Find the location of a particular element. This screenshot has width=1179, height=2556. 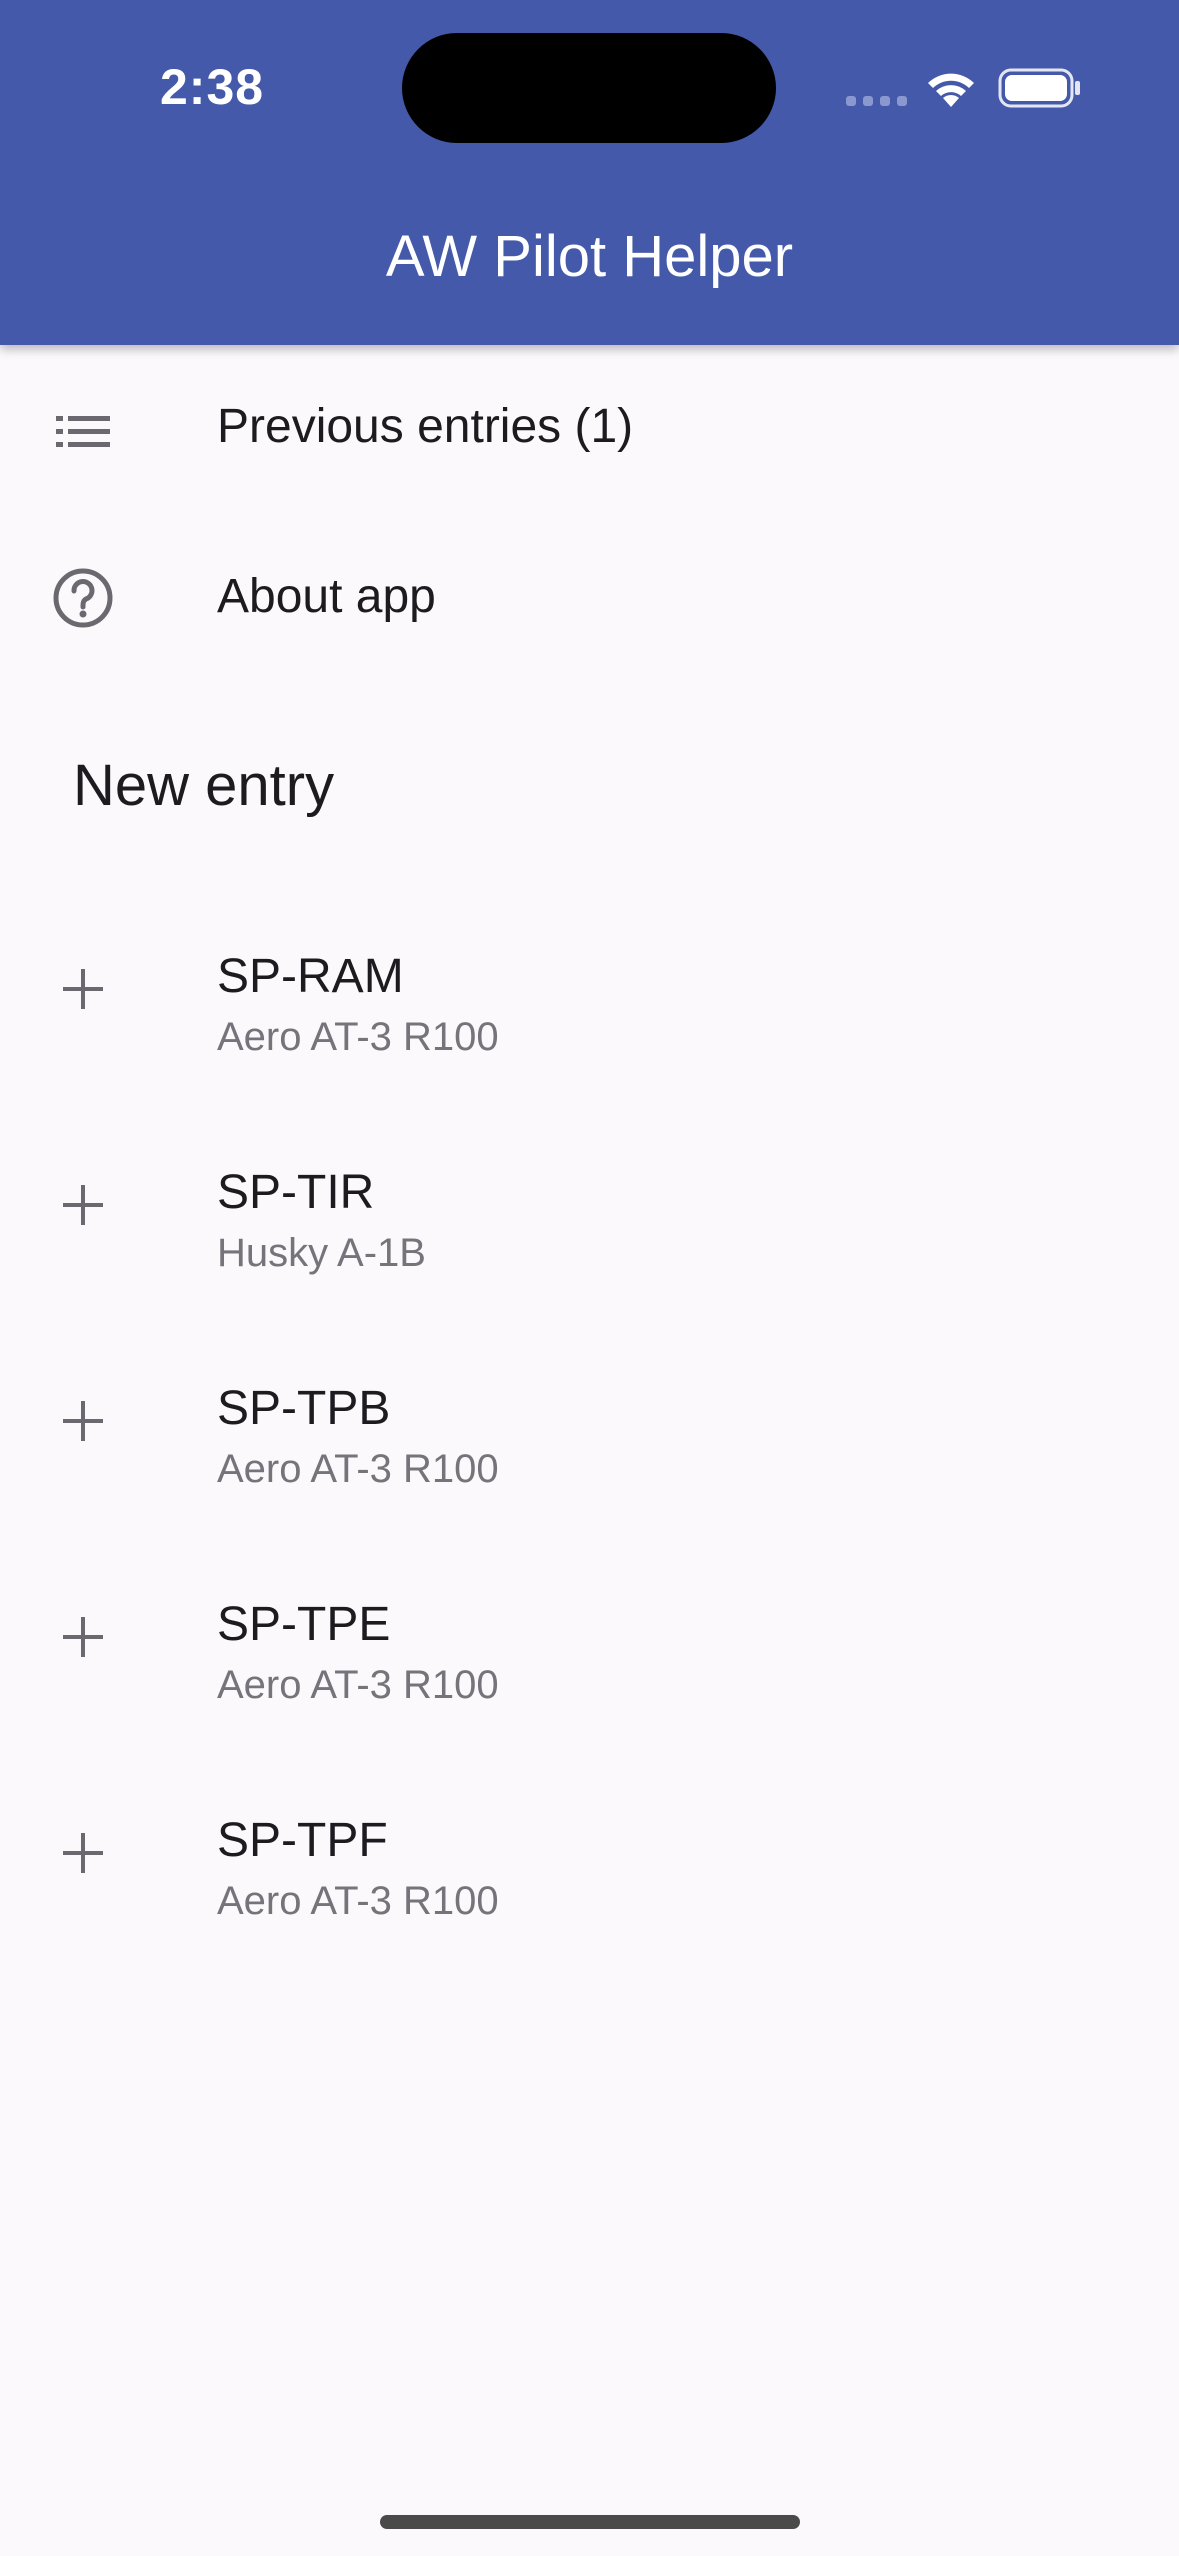

cellular-signal-icon is located at coordinates (876, 101).